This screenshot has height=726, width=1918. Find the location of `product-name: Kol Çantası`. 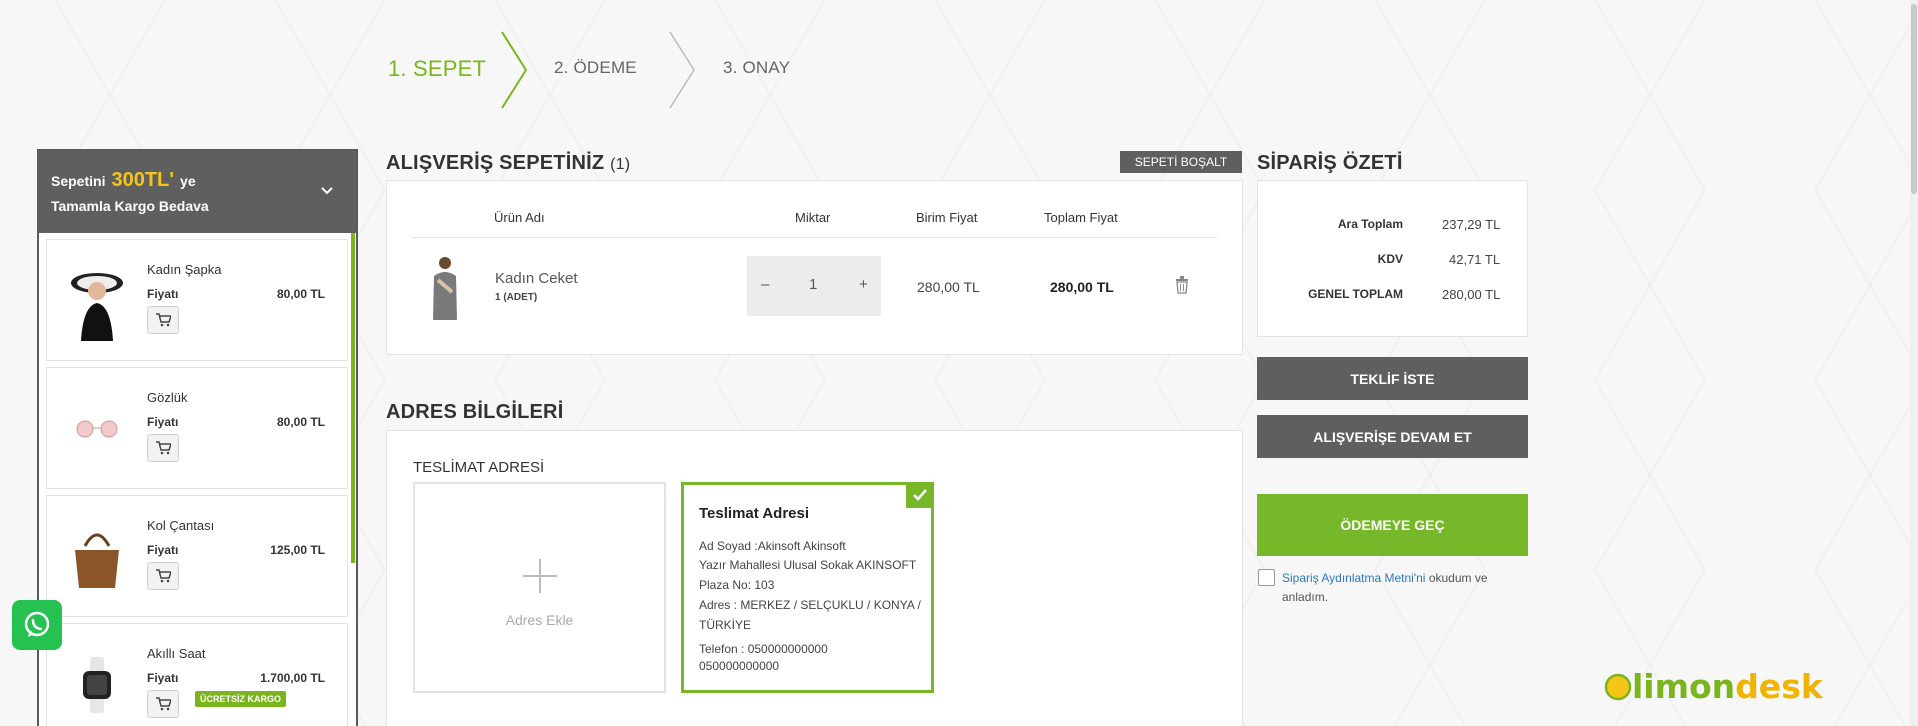

product-name: Kol Çantası is located at coordinates (180, 525).